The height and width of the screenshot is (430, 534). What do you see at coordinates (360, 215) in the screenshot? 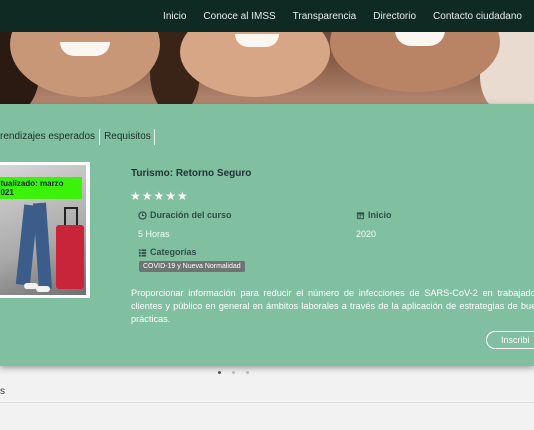
I see `calendar-icon` at bounding box center [360, 215].